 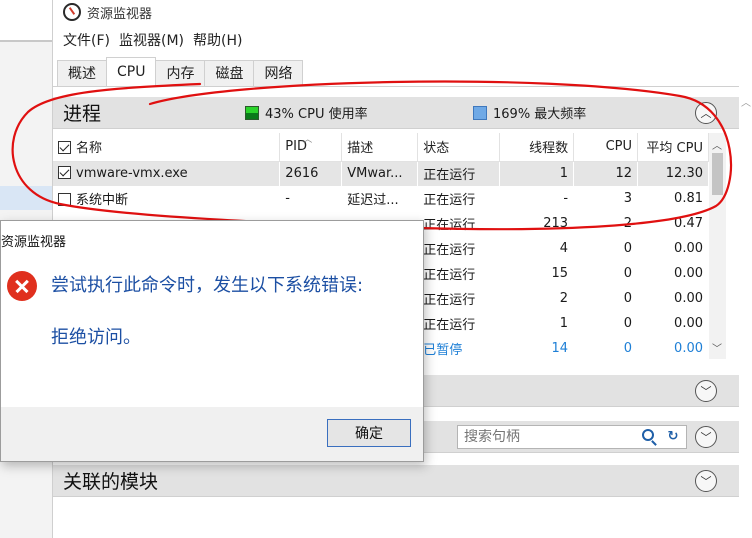 I want to click on column-header-status: 状态, so click(x=459, y=147).